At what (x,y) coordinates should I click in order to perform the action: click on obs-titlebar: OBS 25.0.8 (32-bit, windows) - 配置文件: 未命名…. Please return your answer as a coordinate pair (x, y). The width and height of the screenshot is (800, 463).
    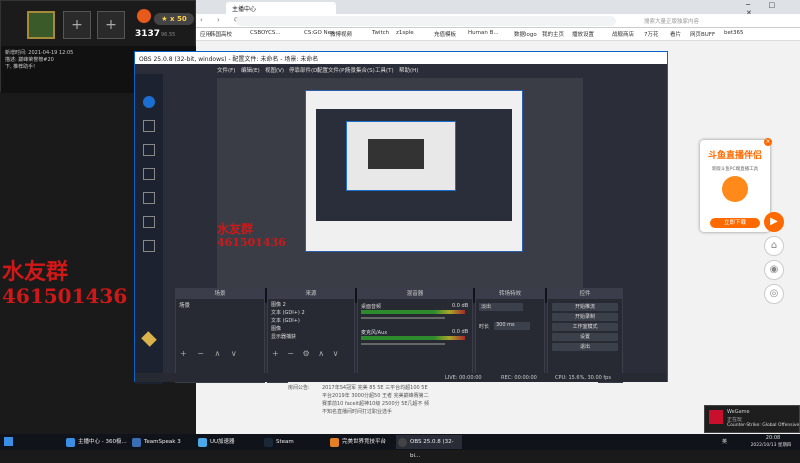
    Looking at the image, I should click on (401, 58).